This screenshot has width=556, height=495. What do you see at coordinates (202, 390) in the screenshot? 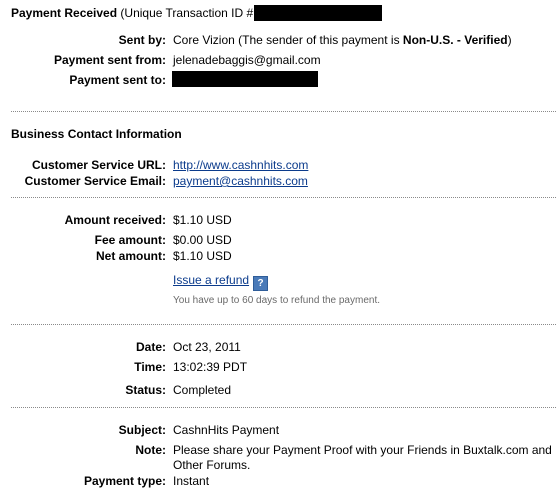
I see `status-value: Completed` at bounding box center [202, 390].